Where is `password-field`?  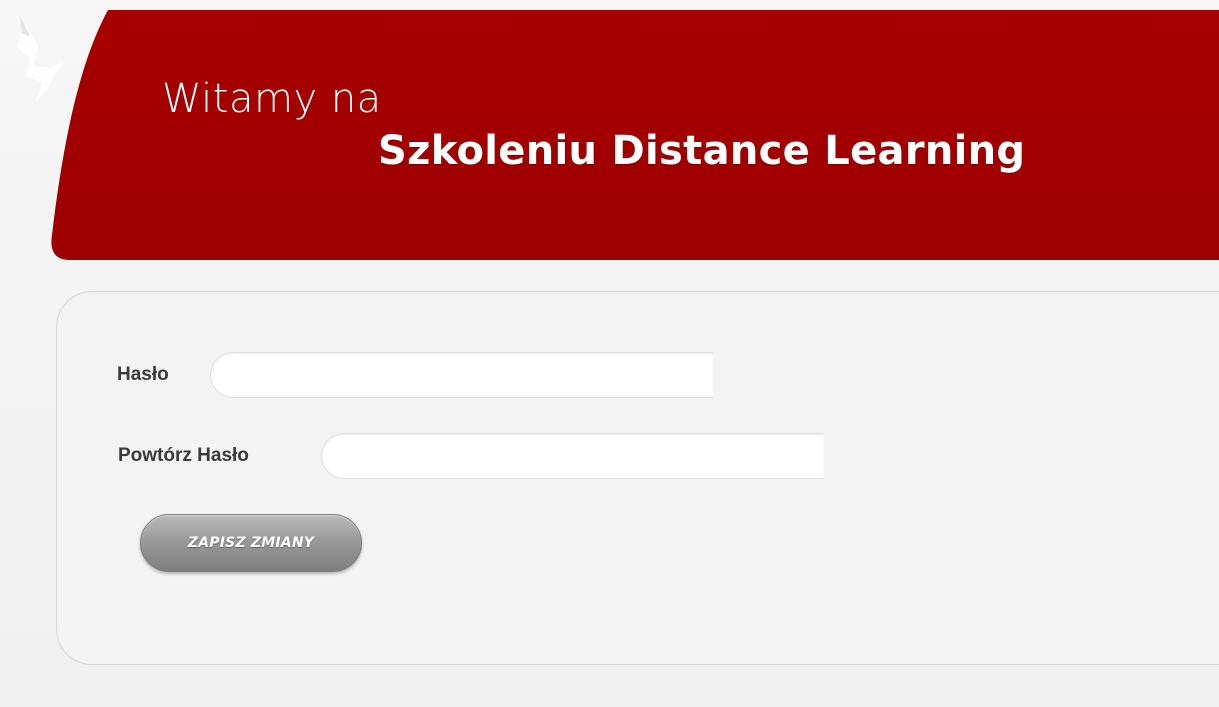 password-field is located at coordinates (461, 375).